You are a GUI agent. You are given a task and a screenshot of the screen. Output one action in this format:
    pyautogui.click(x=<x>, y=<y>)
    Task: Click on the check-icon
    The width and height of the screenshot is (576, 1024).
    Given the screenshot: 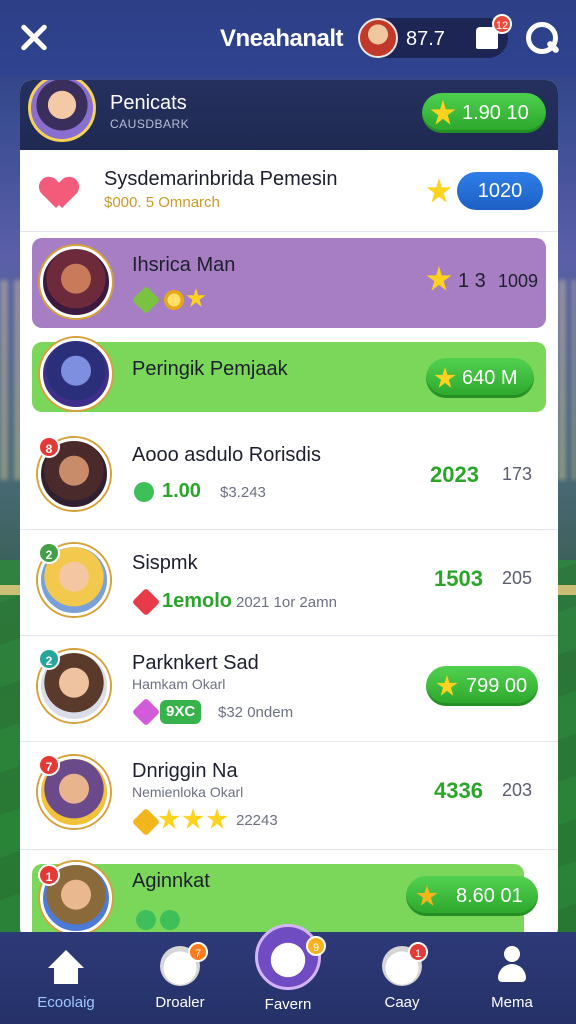 What is the action you would take?
    pyautogui.click(x=144, y=492)
    